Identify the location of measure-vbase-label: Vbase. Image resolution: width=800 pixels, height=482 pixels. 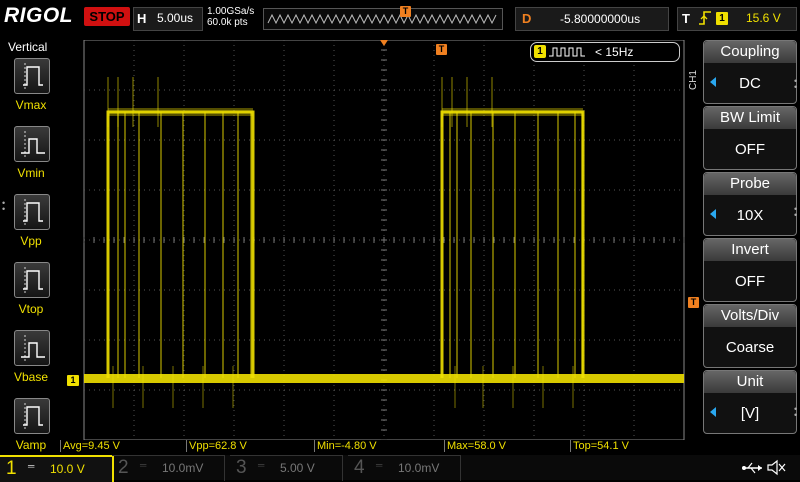
(31, 377).